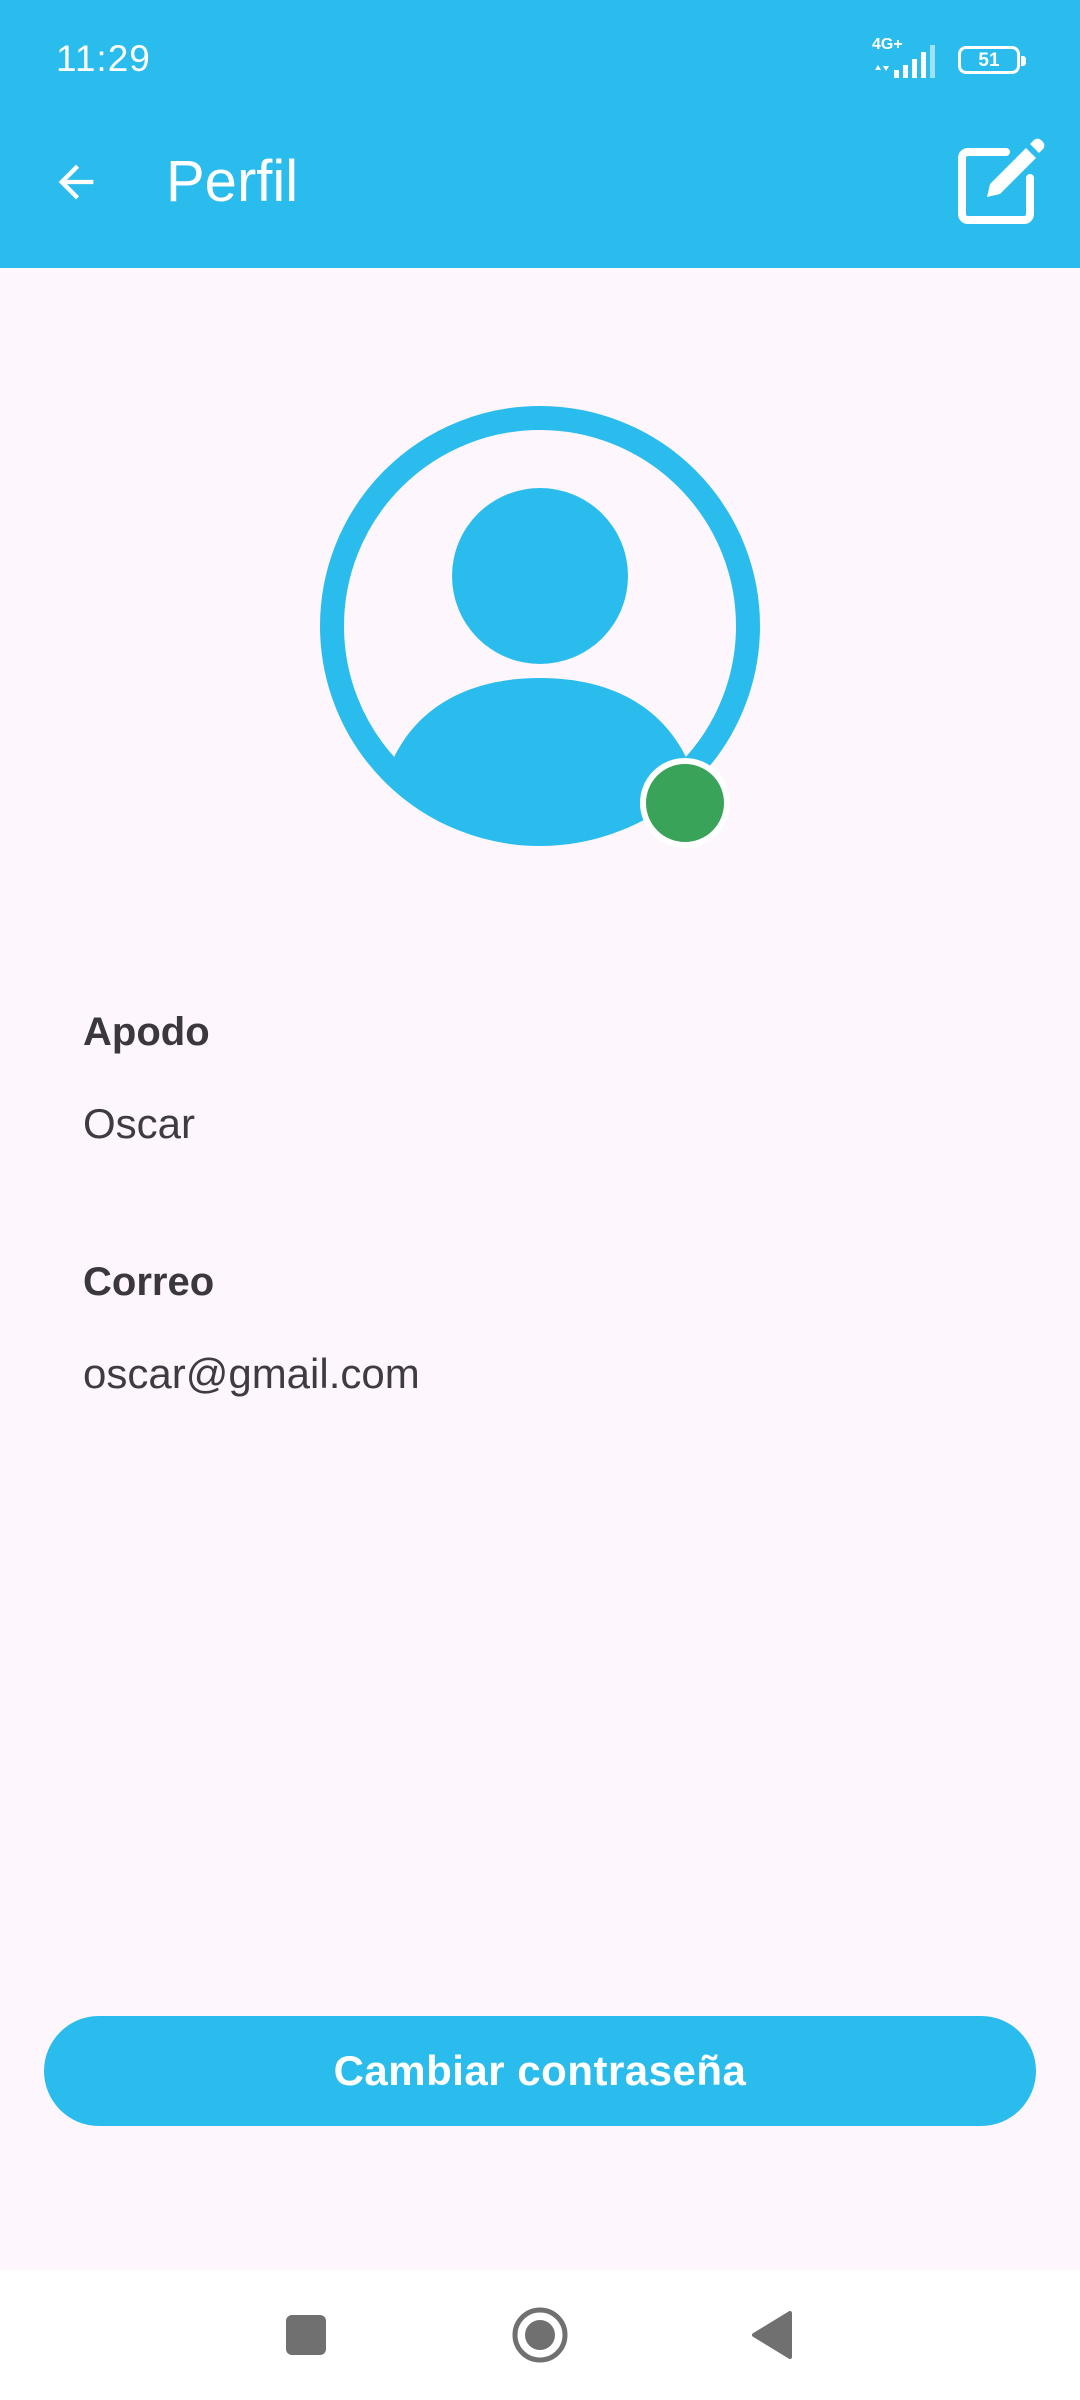 This screenshot has width=1080, height=2400. I want to click on back-triangle-icon, so click(772, 2335).